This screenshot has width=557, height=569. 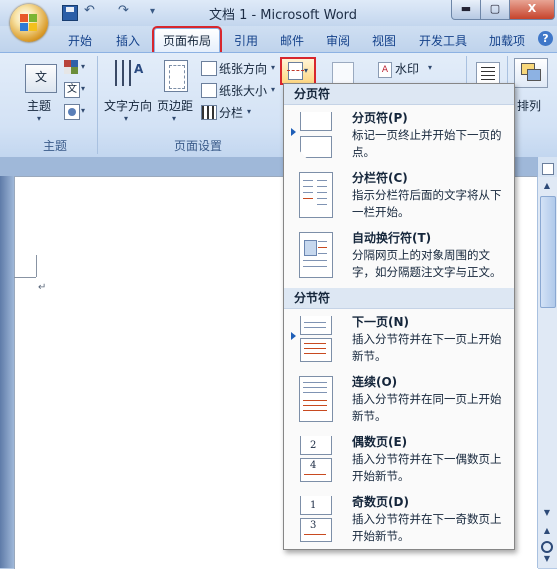 I want to click on breaks-button: ▾, so click(x=298, y=71).